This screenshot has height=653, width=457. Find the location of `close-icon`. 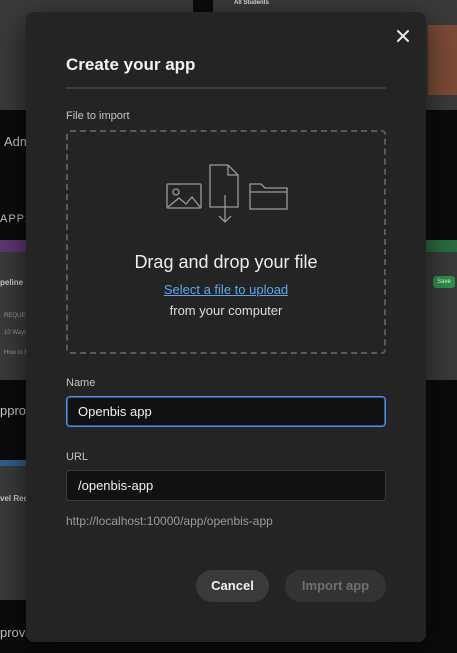

close-icon is located at coordinates (403, 36).